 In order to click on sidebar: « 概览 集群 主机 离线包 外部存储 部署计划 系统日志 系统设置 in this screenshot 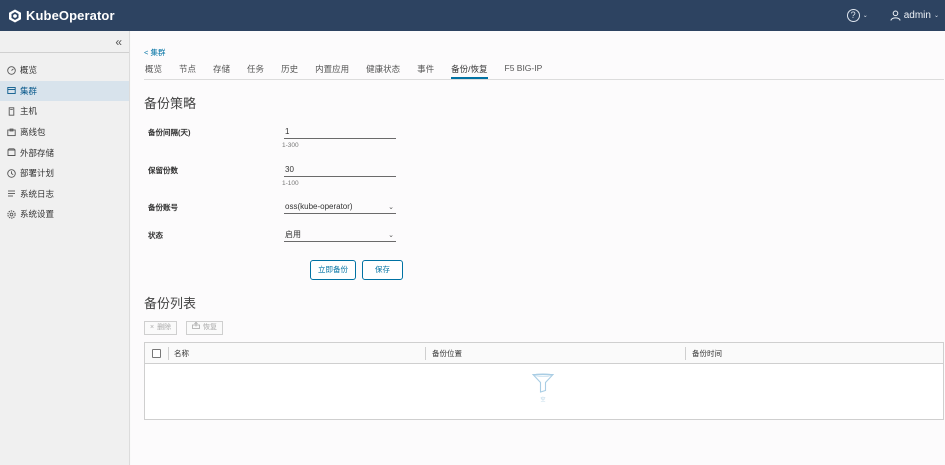, I will do `click(65, 248)`.